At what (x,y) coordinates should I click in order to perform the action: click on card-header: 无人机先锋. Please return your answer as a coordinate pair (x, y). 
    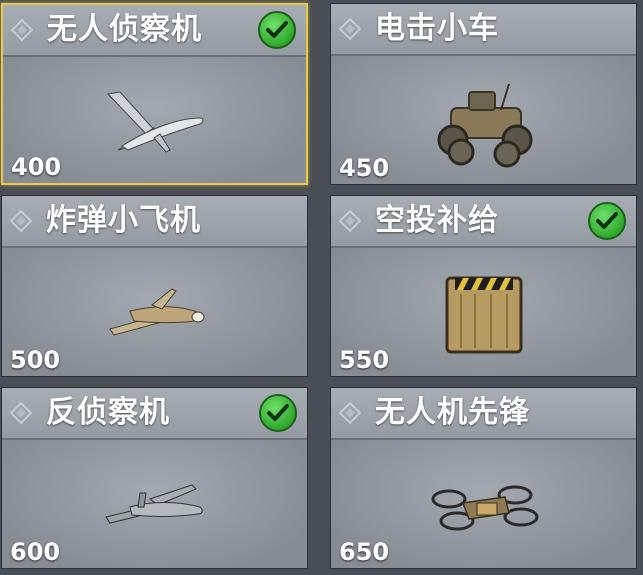
    Looking at the image, I should click on (483, 414).